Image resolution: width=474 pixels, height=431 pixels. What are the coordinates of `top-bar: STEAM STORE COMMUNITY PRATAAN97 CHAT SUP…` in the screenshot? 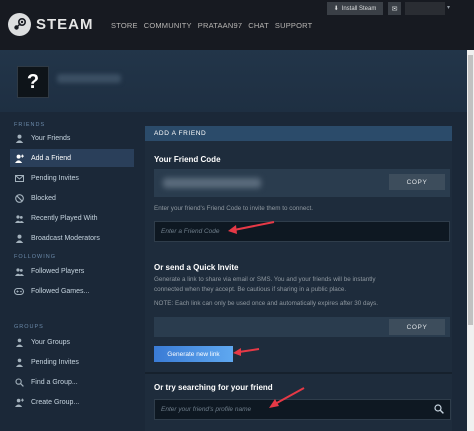 It's located at (237, 25).